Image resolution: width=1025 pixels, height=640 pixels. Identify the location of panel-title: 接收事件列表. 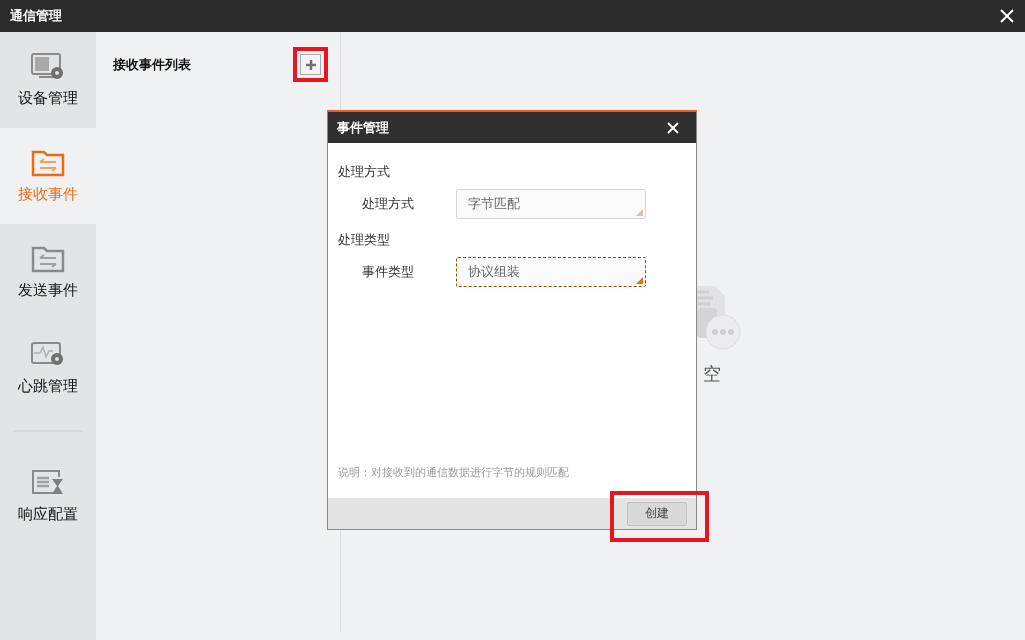
(152, 64).